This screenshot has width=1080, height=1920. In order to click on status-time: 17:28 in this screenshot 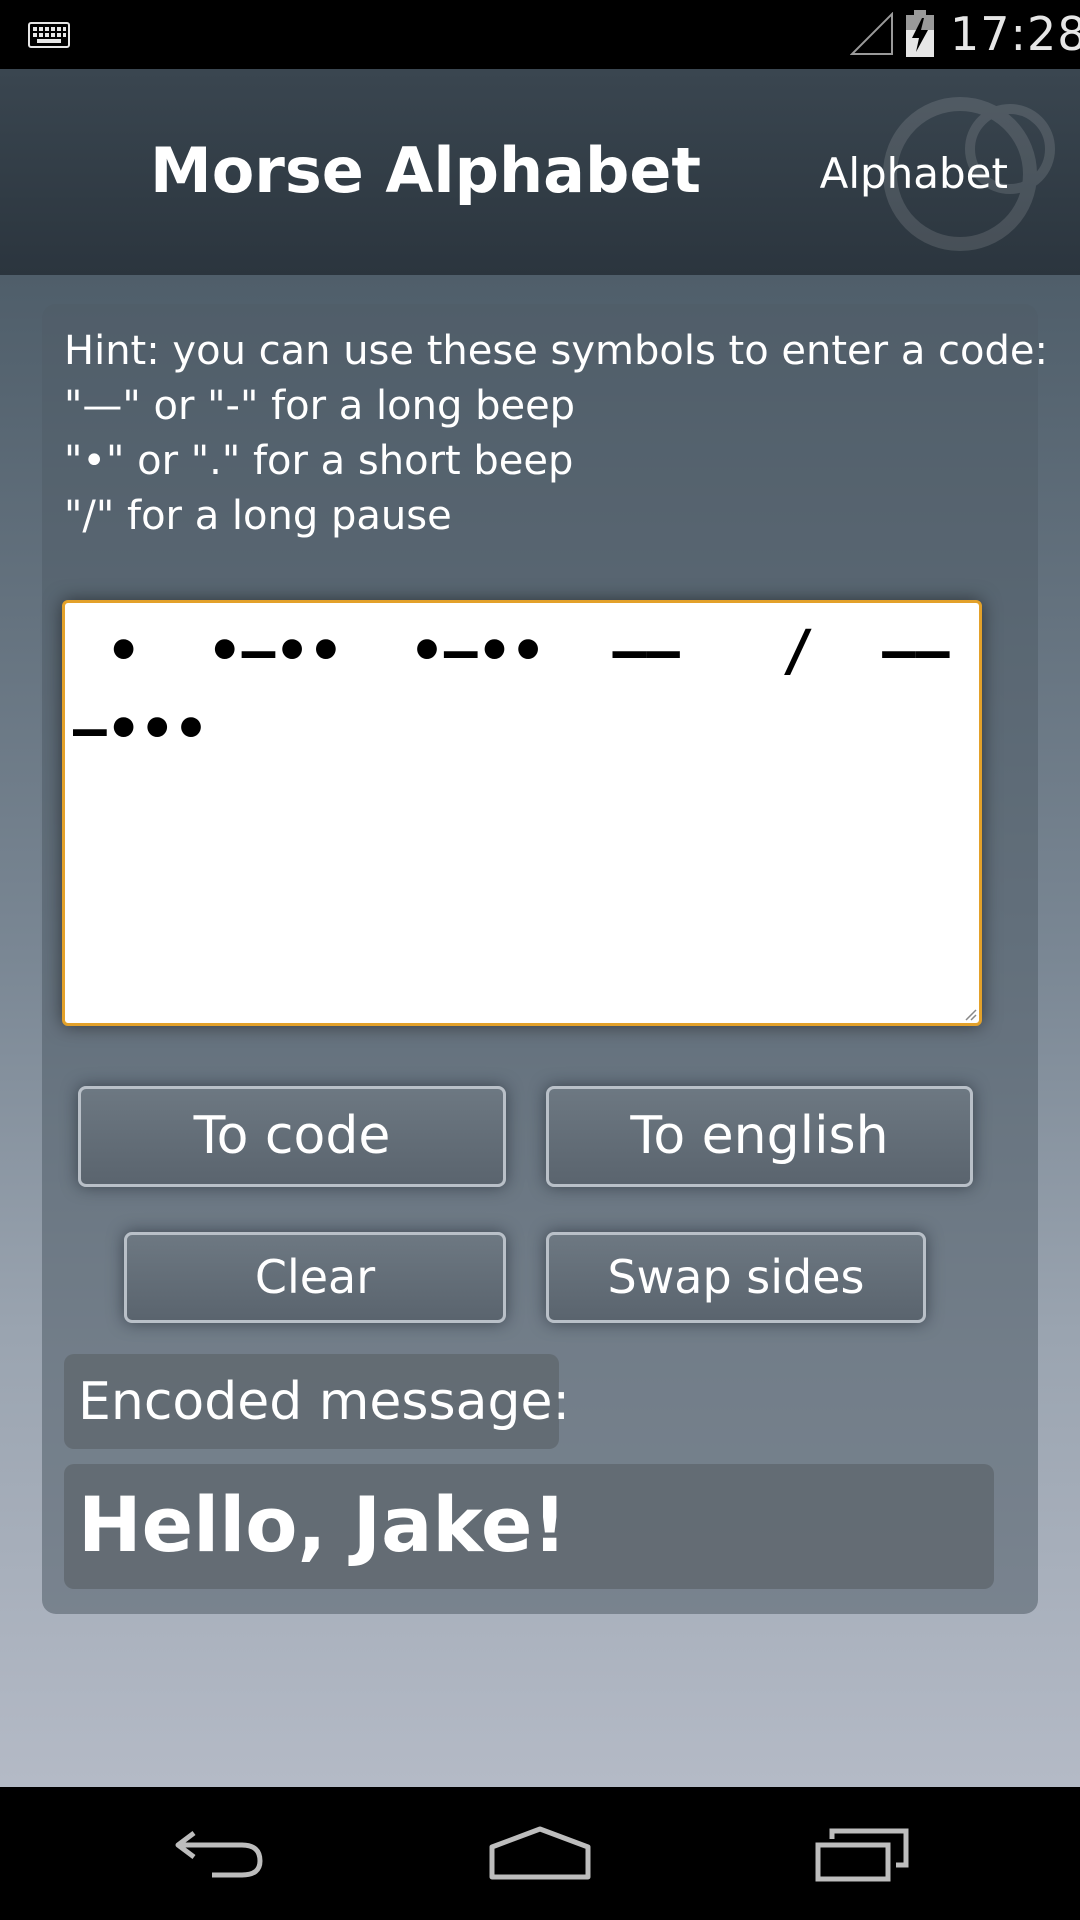, I will do `click(1015, 34)`.